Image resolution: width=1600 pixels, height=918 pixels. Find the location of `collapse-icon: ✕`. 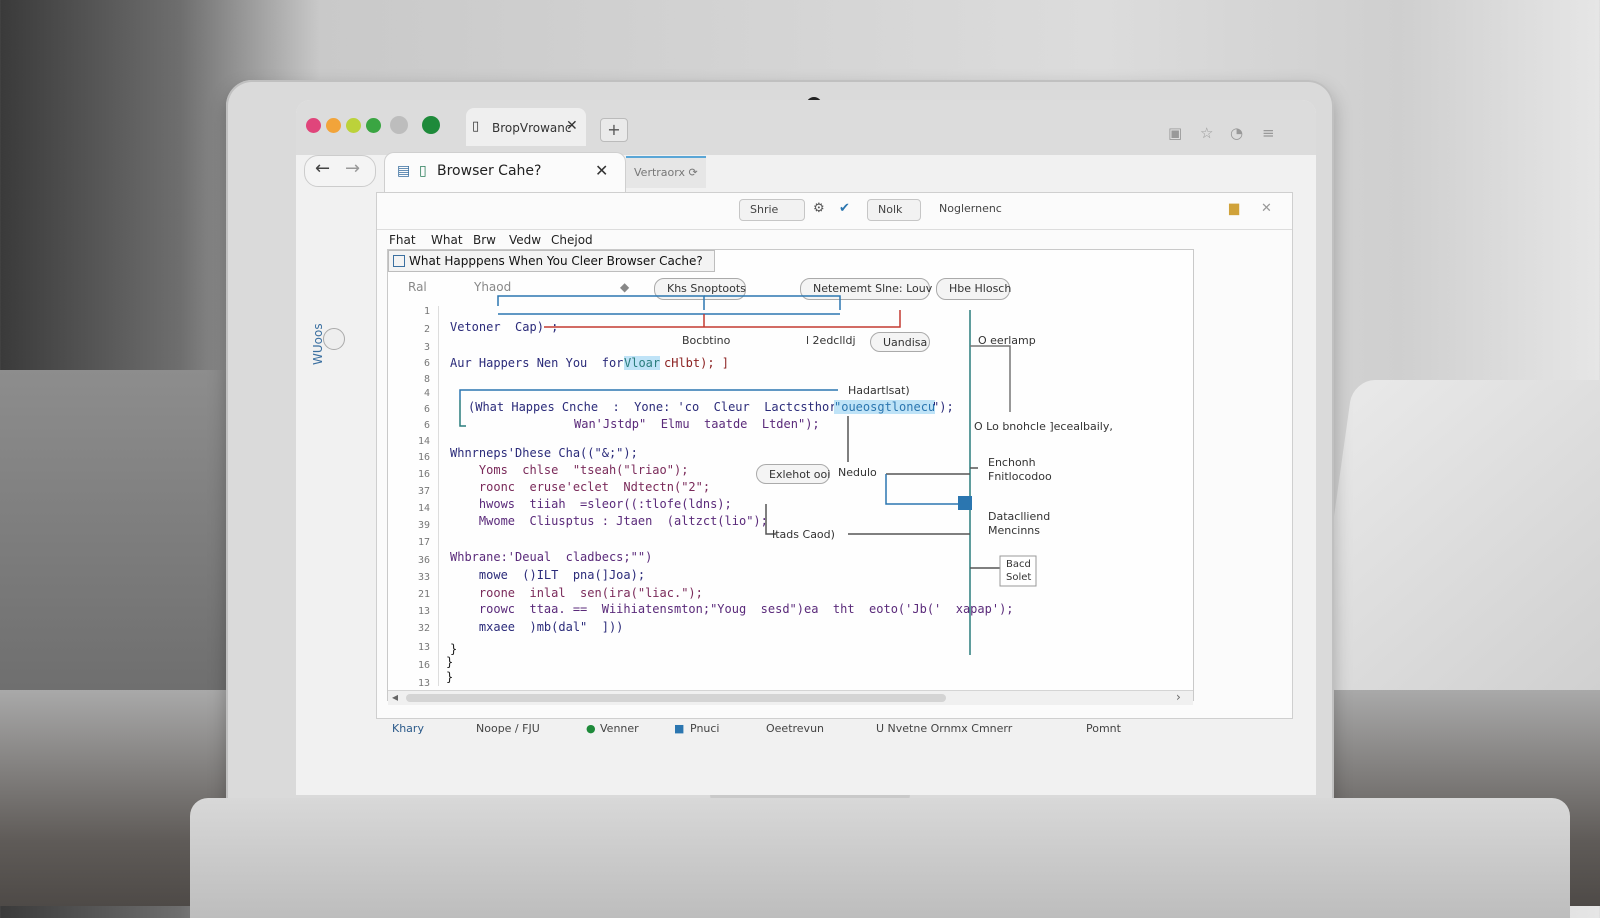

collapse-icon: ✕ is located at coordinates (1266, 208).